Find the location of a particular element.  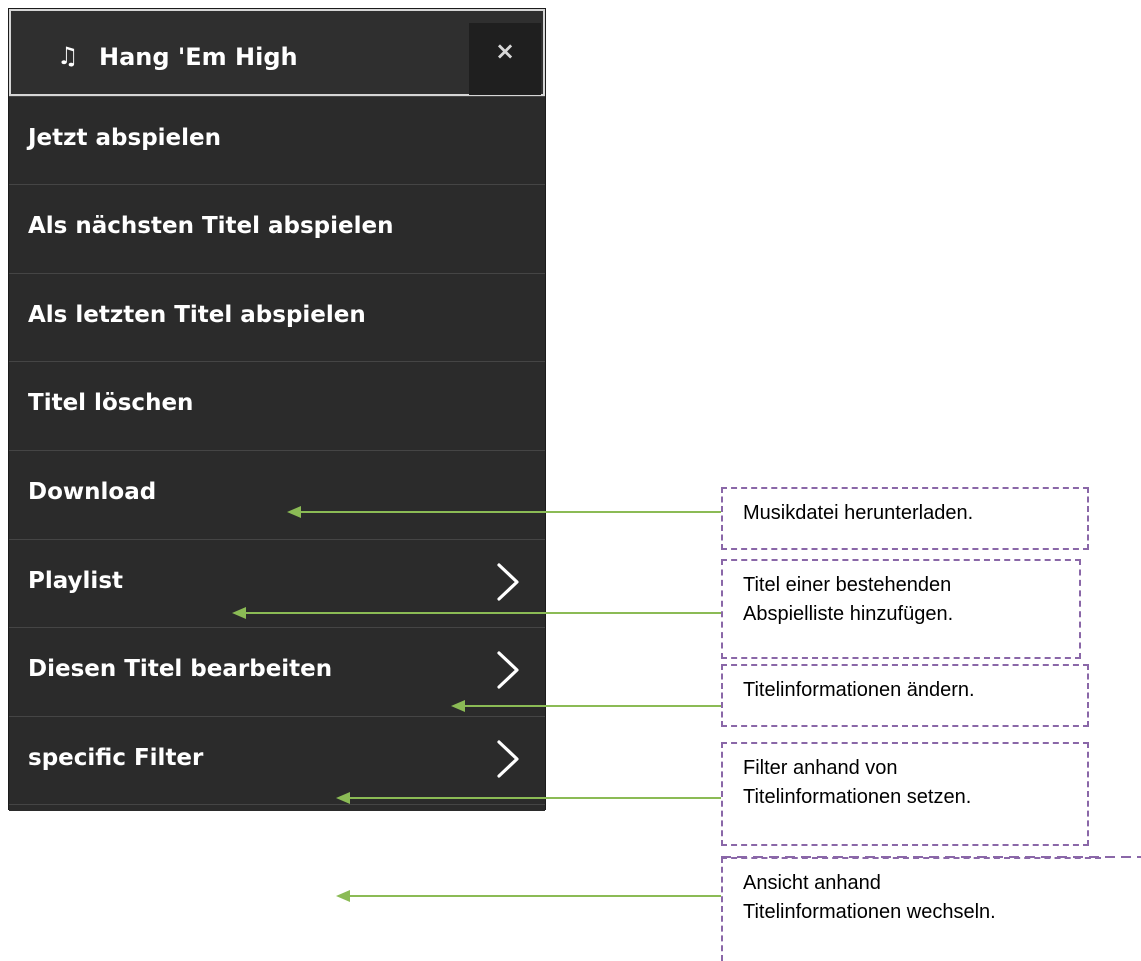

annotation-line: Abspielliste hinzufügen. is located at coordinates (848, 614).